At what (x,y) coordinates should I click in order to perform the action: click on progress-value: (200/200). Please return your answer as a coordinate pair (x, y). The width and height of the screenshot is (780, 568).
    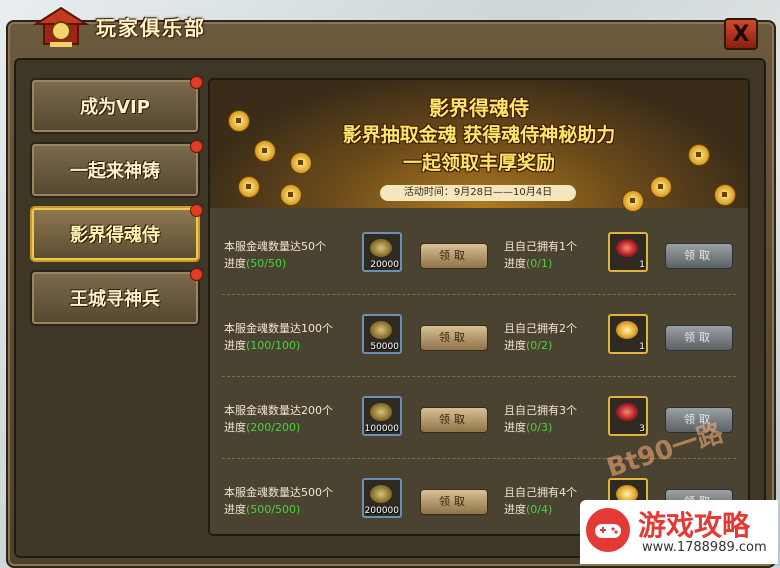
    Looking at the image, I should click on (273, 427).